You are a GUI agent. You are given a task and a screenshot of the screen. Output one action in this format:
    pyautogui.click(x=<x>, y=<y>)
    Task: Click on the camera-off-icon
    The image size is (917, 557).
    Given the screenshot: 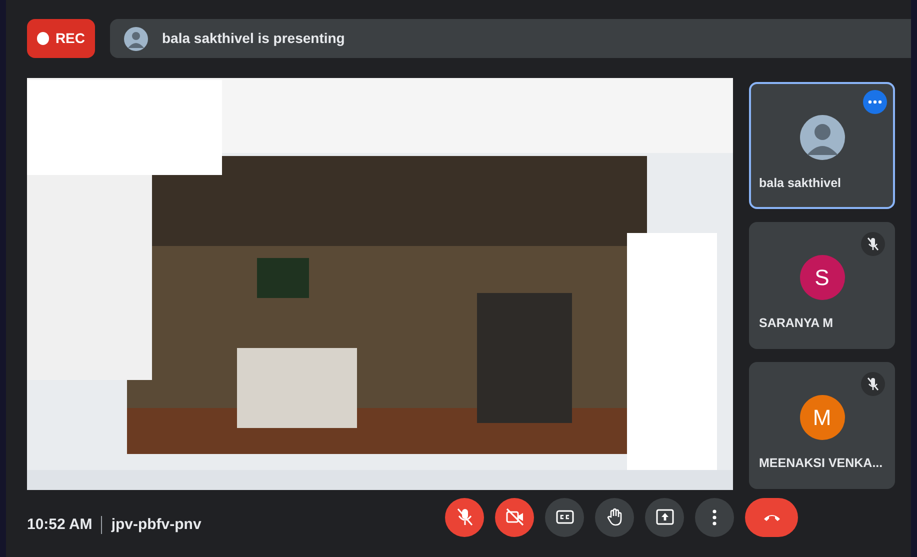 What is the action you would take?
    pyautogui.click(x=514, y=517)
    